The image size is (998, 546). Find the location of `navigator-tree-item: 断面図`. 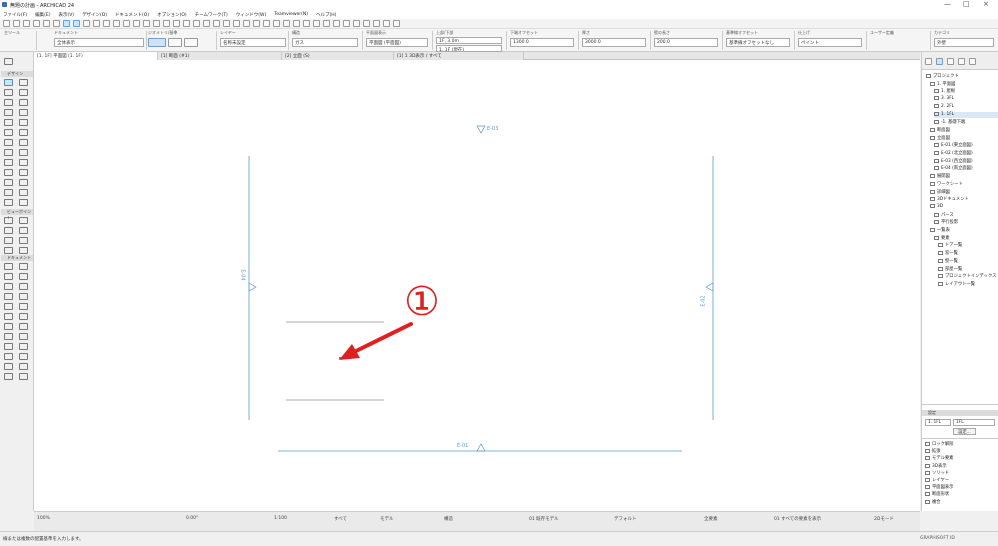

navigator-tree-item: 断面図 is located at coordinates (964, 130).